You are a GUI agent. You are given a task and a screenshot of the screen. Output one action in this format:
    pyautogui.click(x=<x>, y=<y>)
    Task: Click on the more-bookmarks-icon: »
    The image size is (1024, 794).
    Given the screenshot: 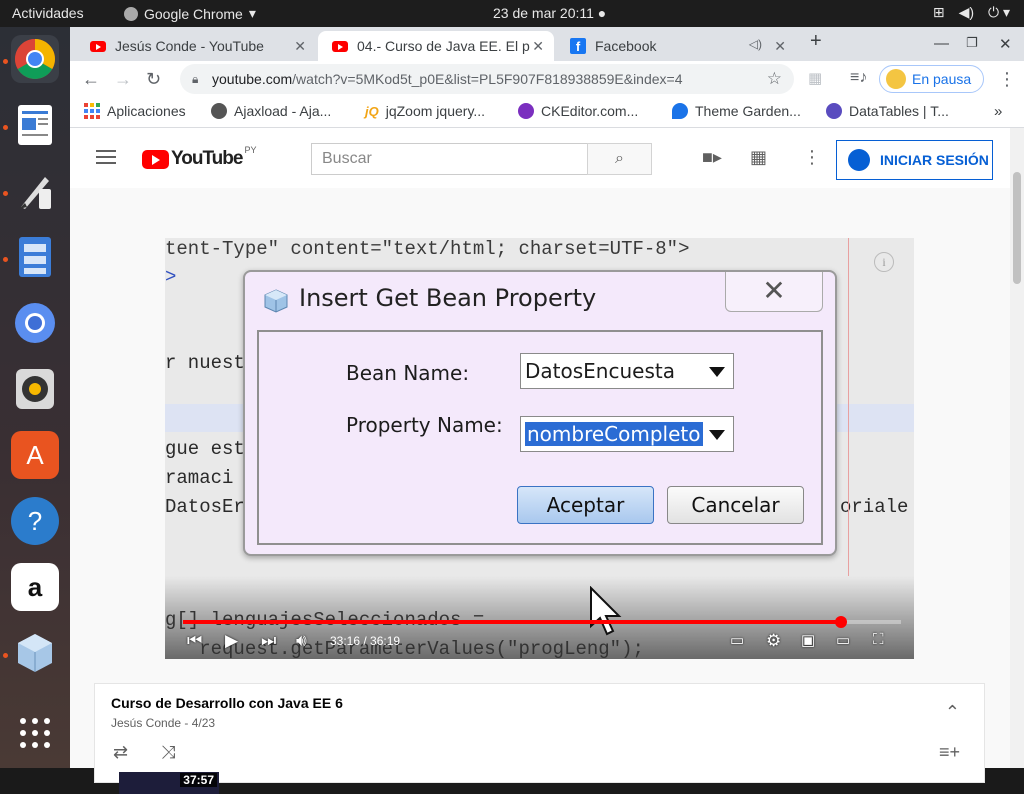 What is the action you would take?
    pyautogui.click(x=998, y=111)
    